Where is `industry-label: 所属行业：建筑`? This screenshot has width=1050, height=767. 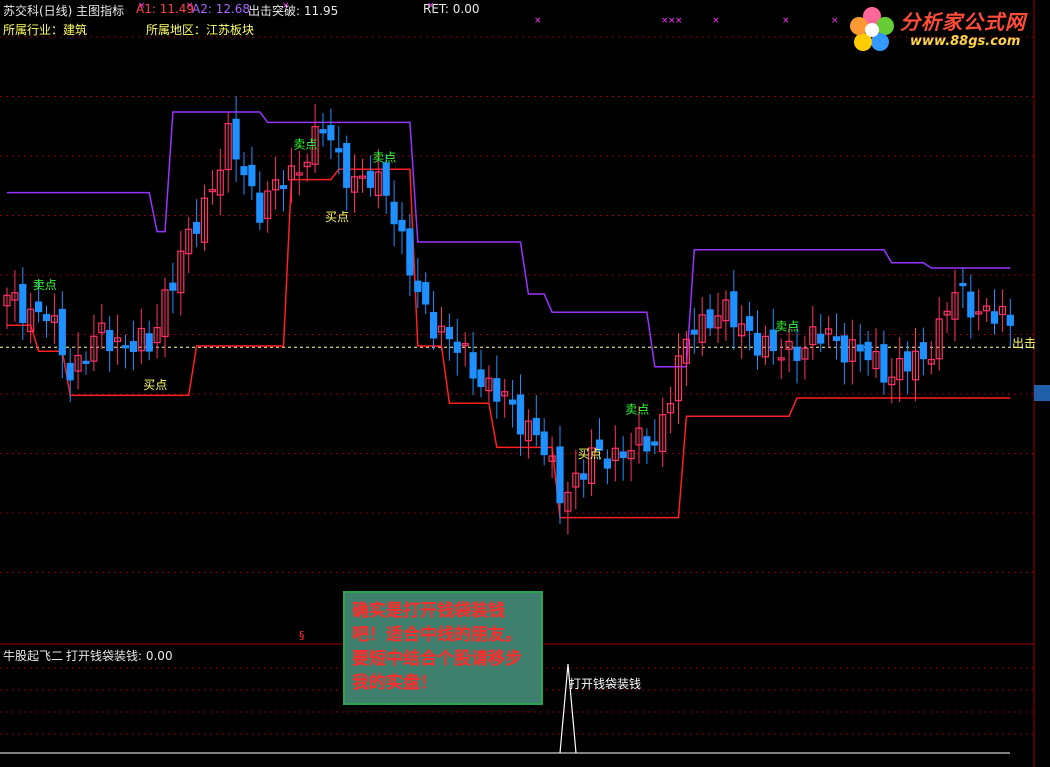
industry-label: 所属行业：建筑 is located at coordinates (45, 30).